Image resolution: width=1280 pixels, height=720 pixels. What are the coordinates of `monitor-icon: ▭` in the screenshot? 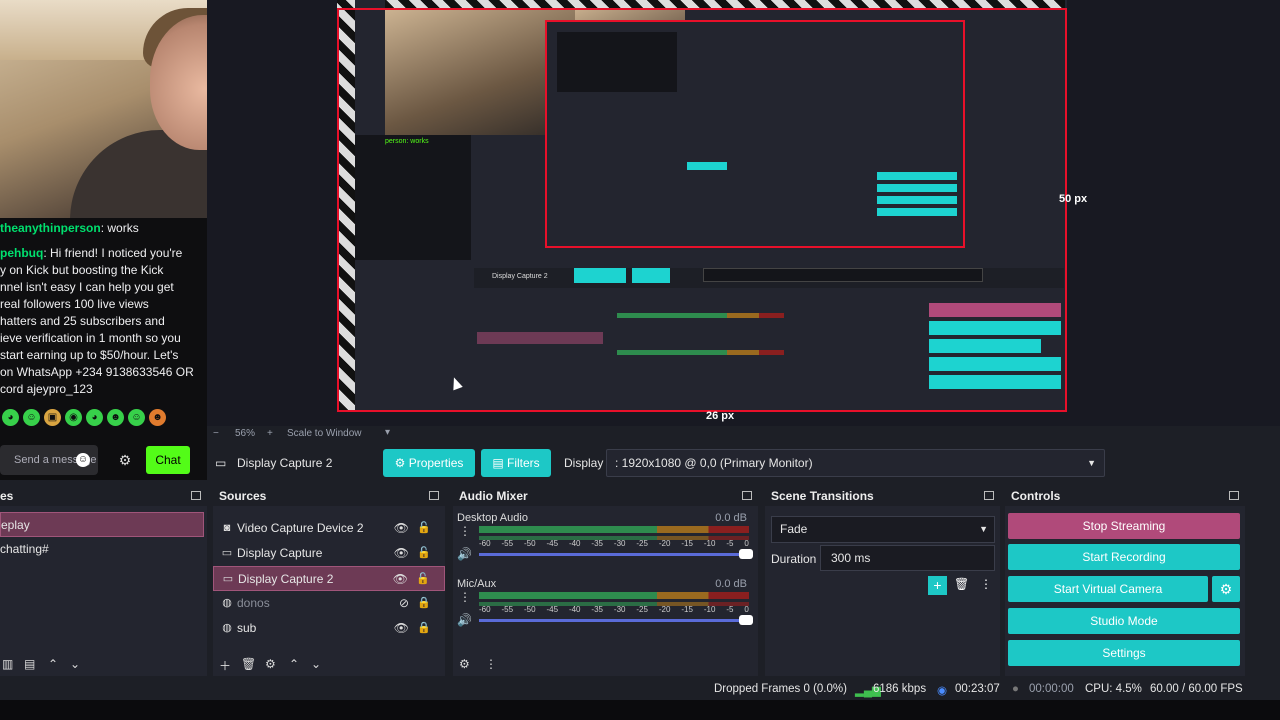 It's located at (227, 553).